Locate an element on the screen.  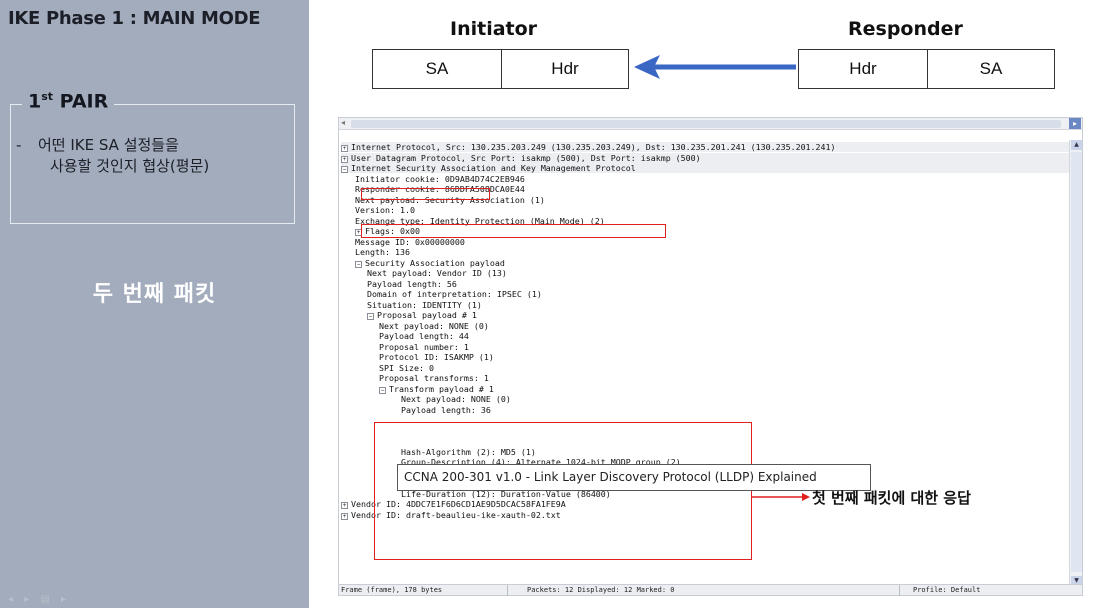
responder-hdr-cell: Hdr is located at coordinates (863, 68).